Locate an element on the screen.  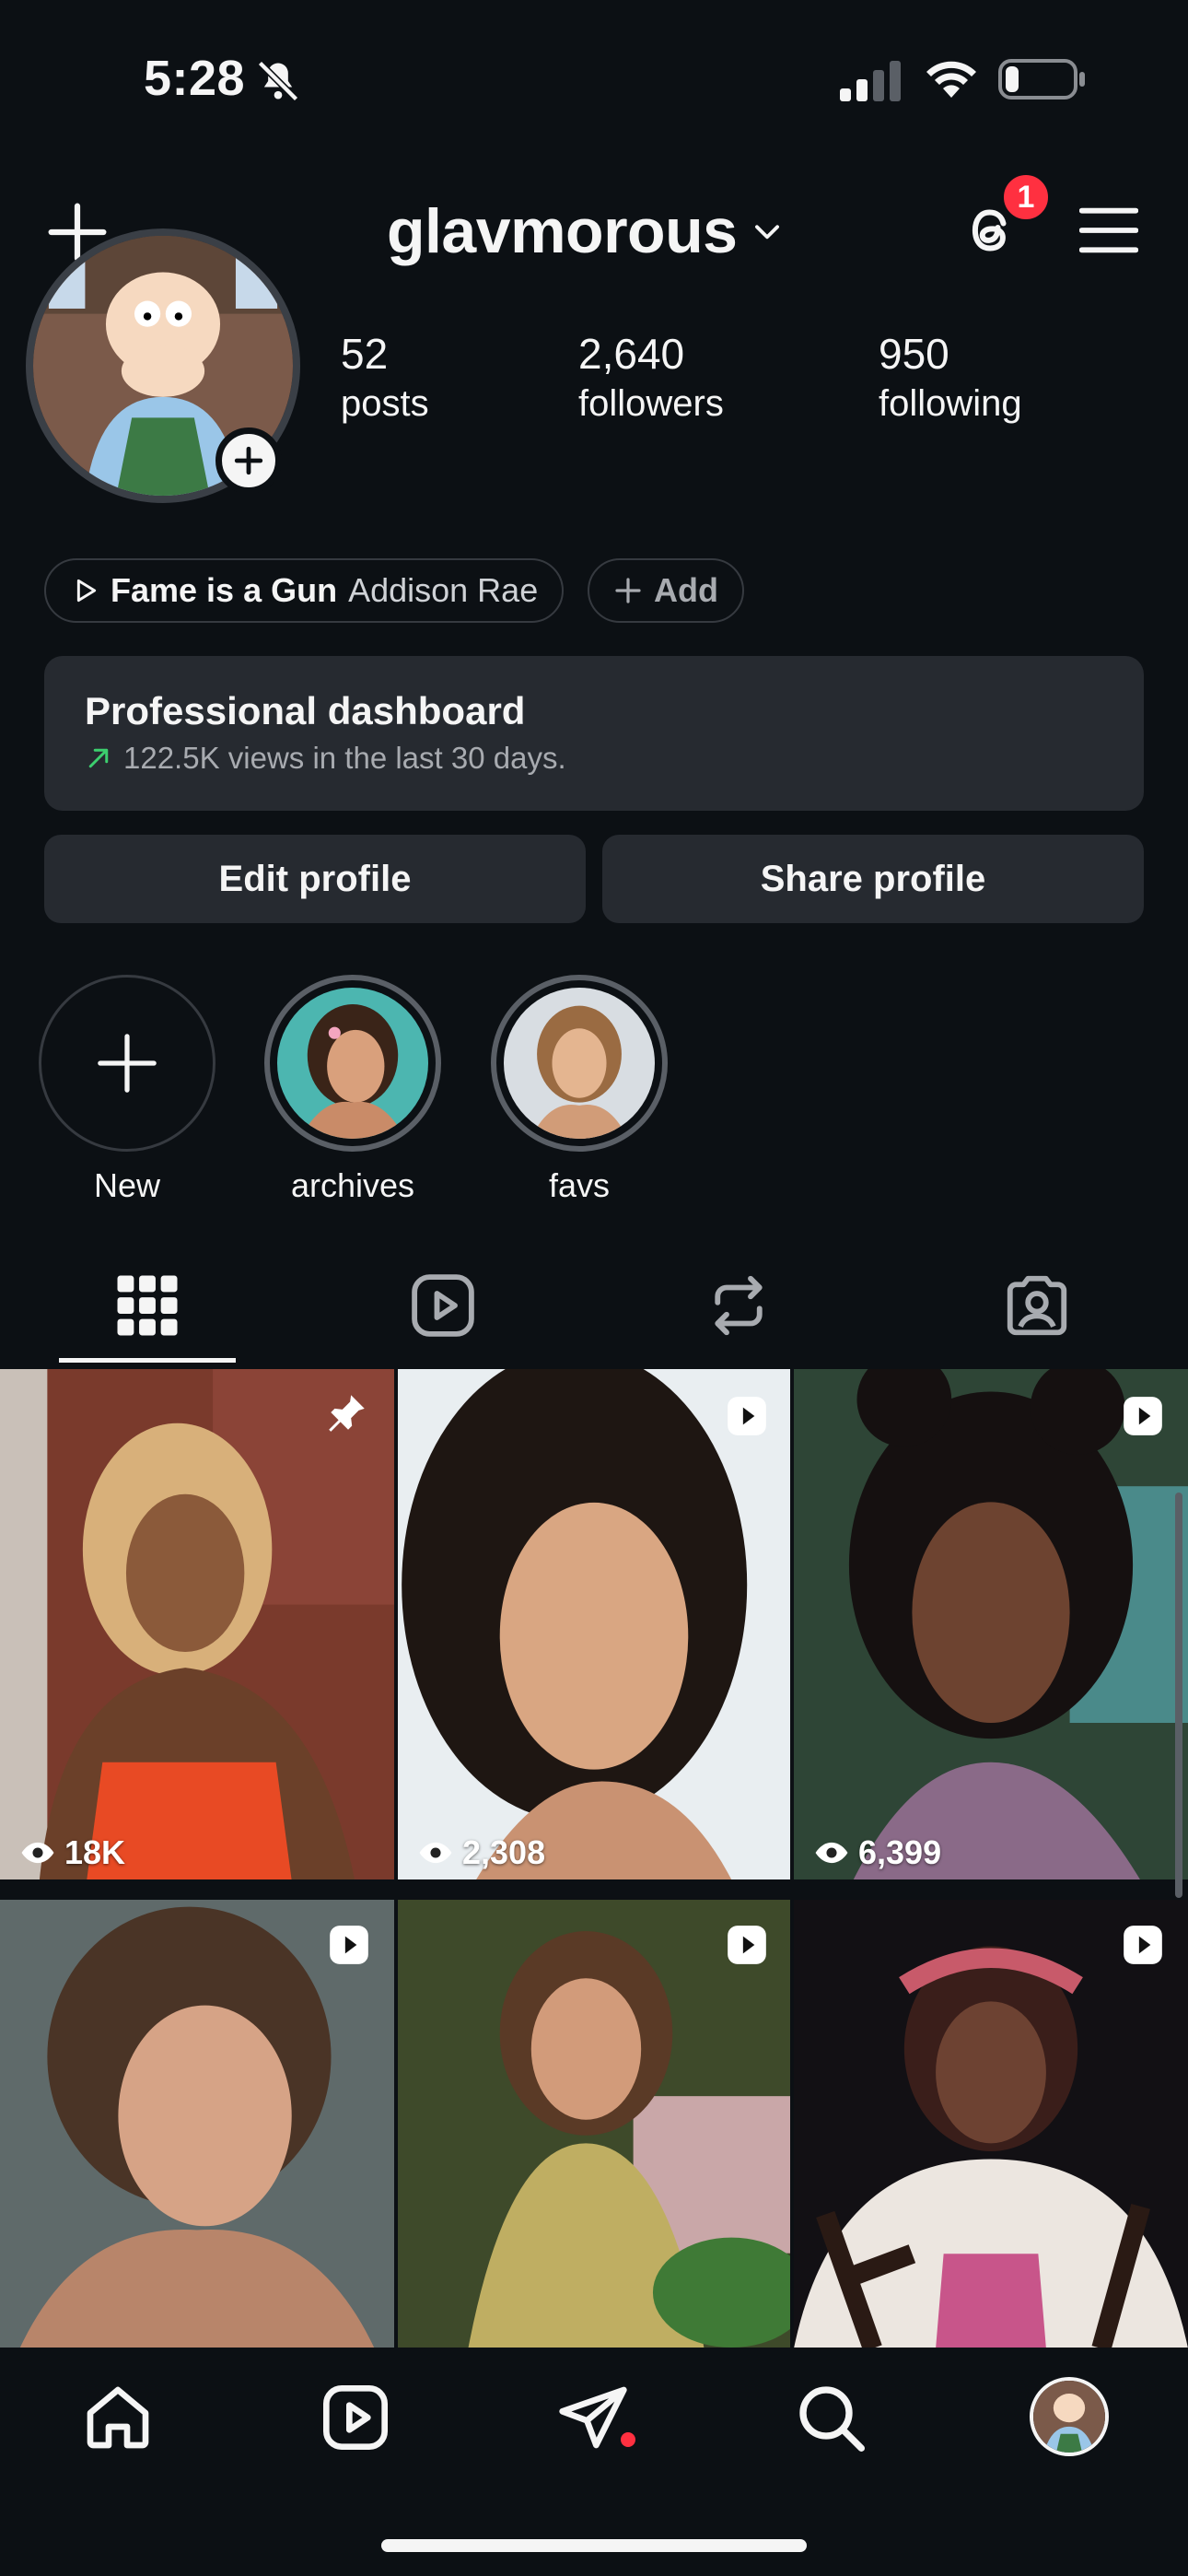
followers-count: 2,640 is located at coordinates (631, 354).